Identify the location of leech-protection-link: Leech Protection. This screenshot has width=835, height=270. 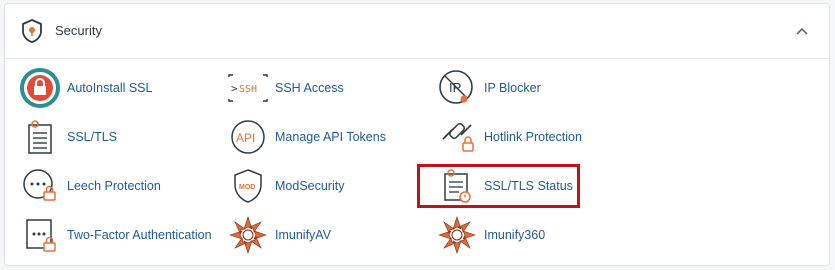
(89, 186).